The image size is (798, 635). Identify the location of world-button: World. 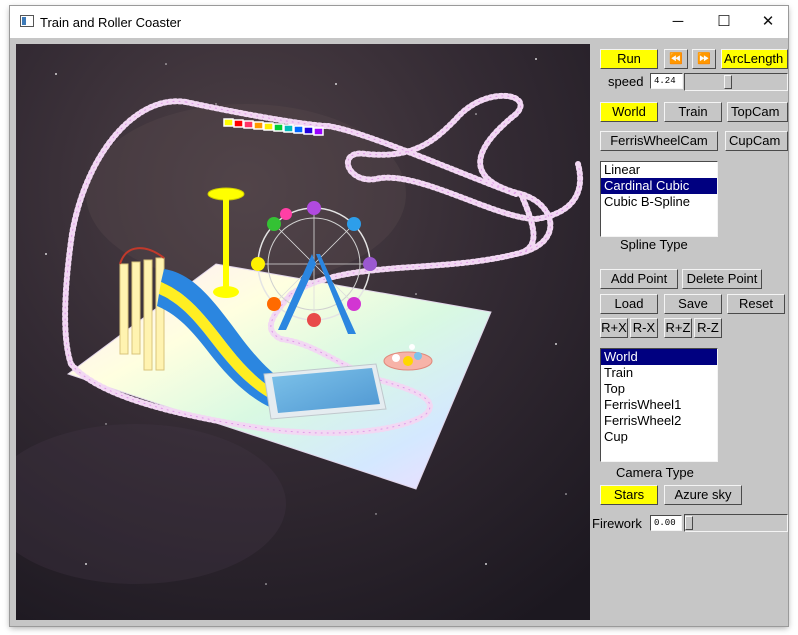
(629, 112).